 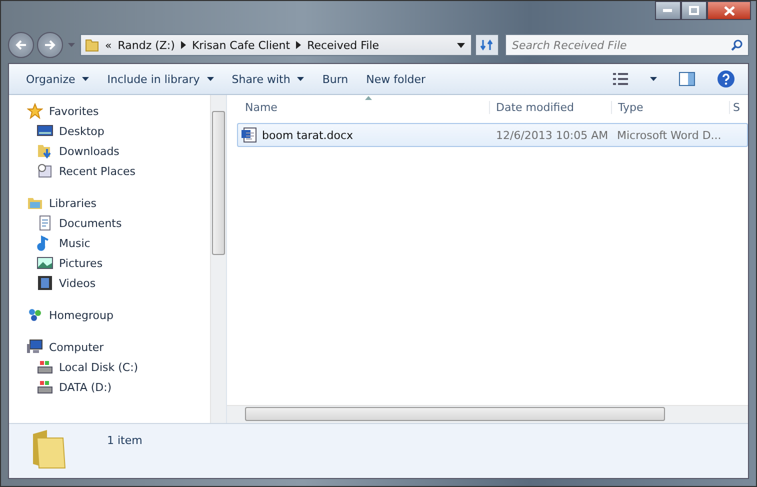 I want to click on address-bar: « Randz (Z:) Krisan Cafe Client Received File, so click(x=276, y=45).